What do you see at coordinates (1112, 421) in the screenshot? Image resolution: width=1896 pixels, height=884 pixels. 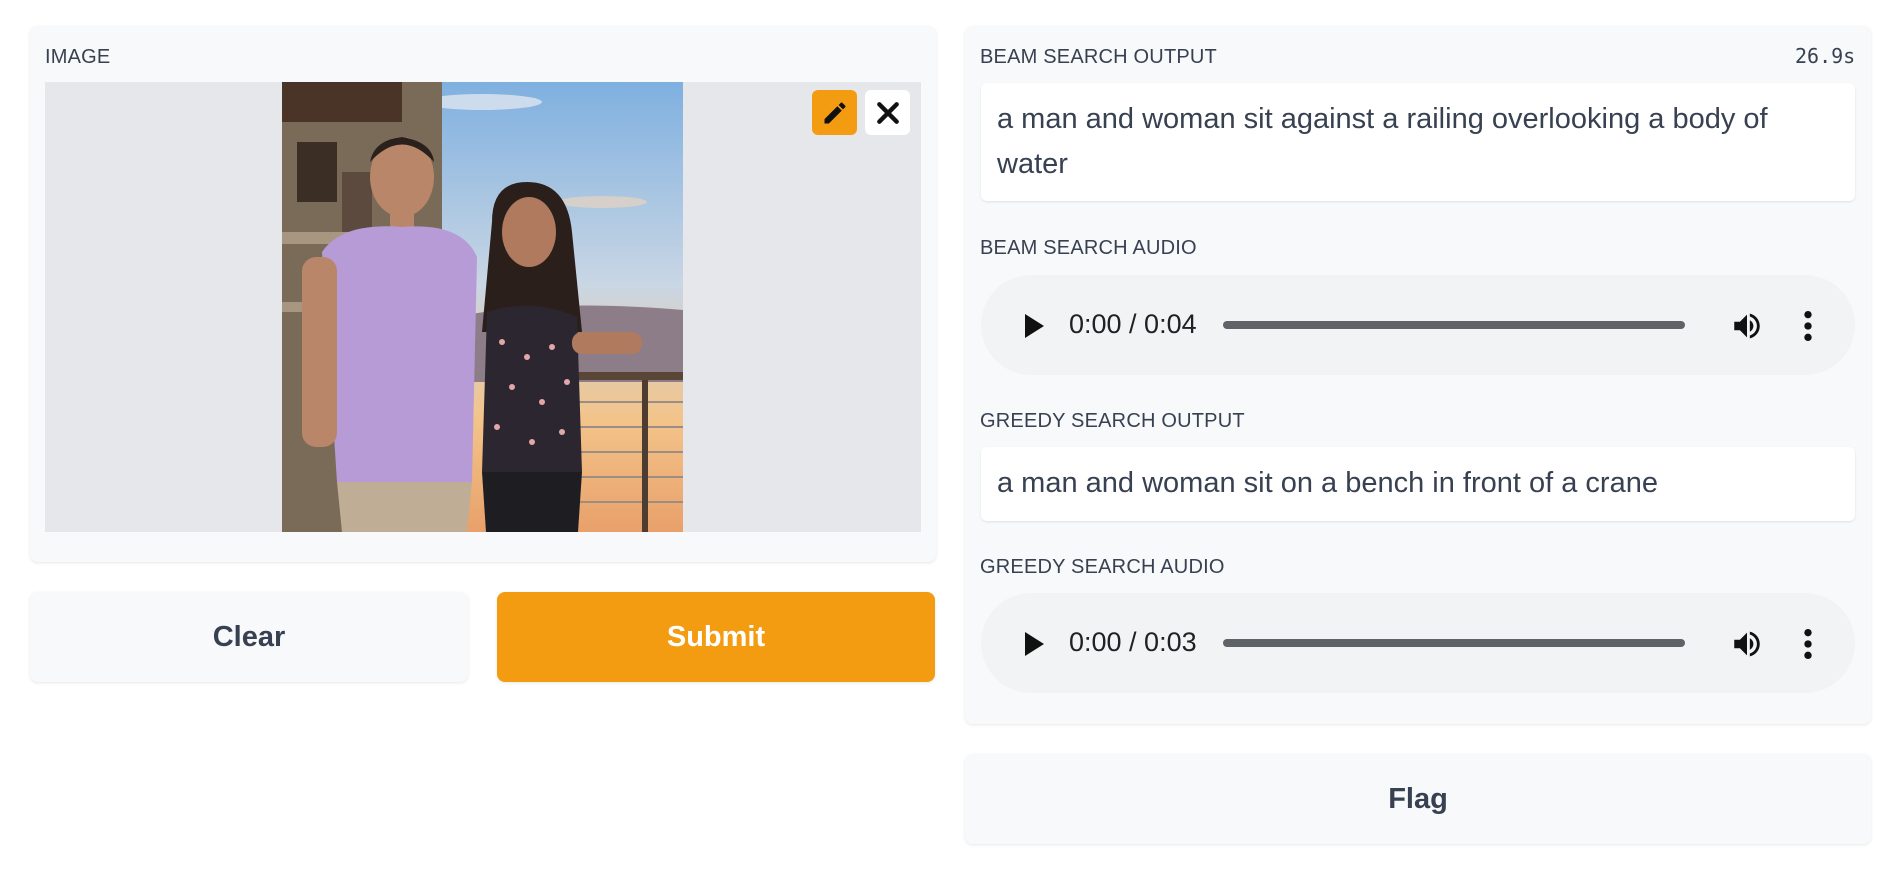 I see `greedy-output-label: GREEDY SEARCH OUTPUT` at bounding box center [1112, 421].